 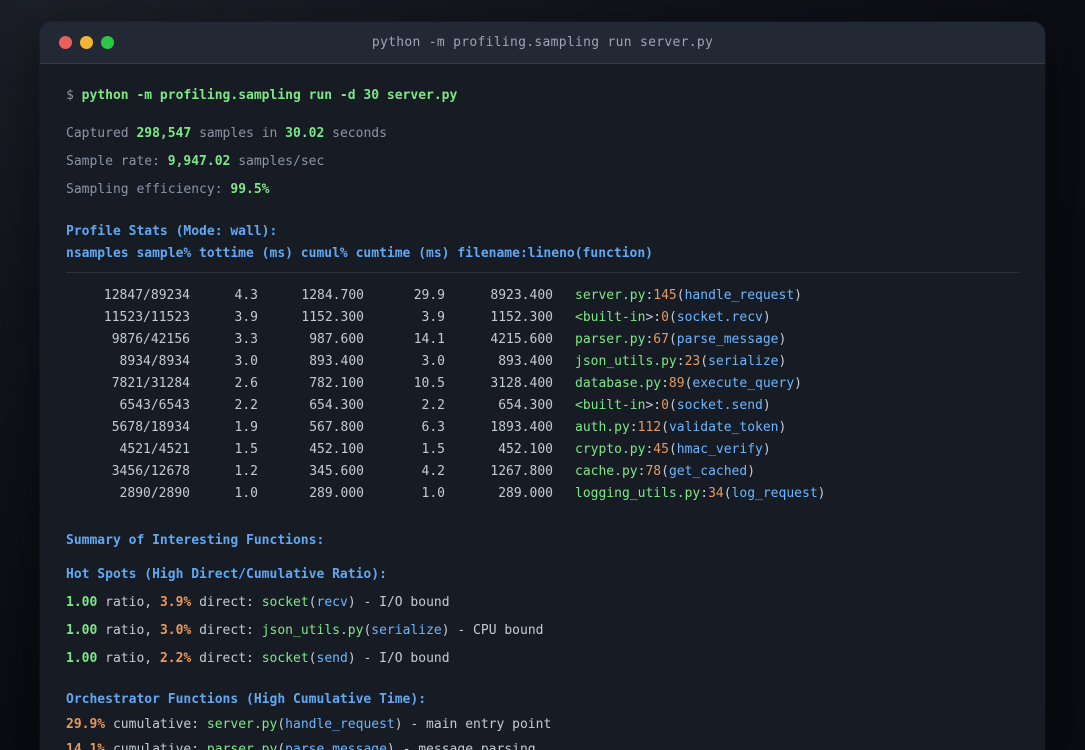 I want to click on cumul-pct-cell: 14.1, so click(x=429, y=339).